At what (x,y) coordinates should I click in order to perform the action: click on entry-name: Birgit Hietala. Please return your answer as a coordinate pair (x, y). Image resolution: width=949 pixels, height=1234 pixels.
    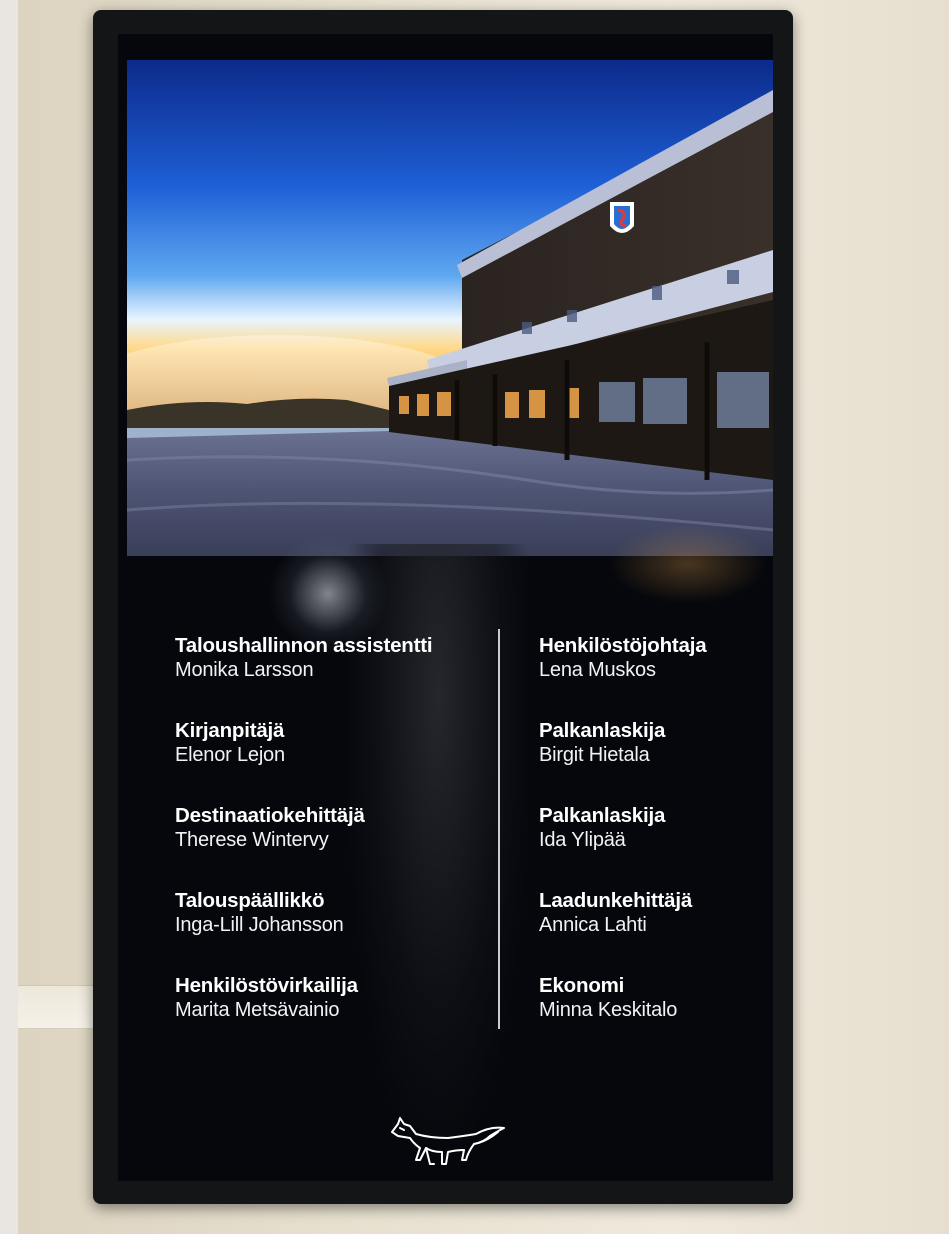
    Looking at the image, I should click on (594, 755).